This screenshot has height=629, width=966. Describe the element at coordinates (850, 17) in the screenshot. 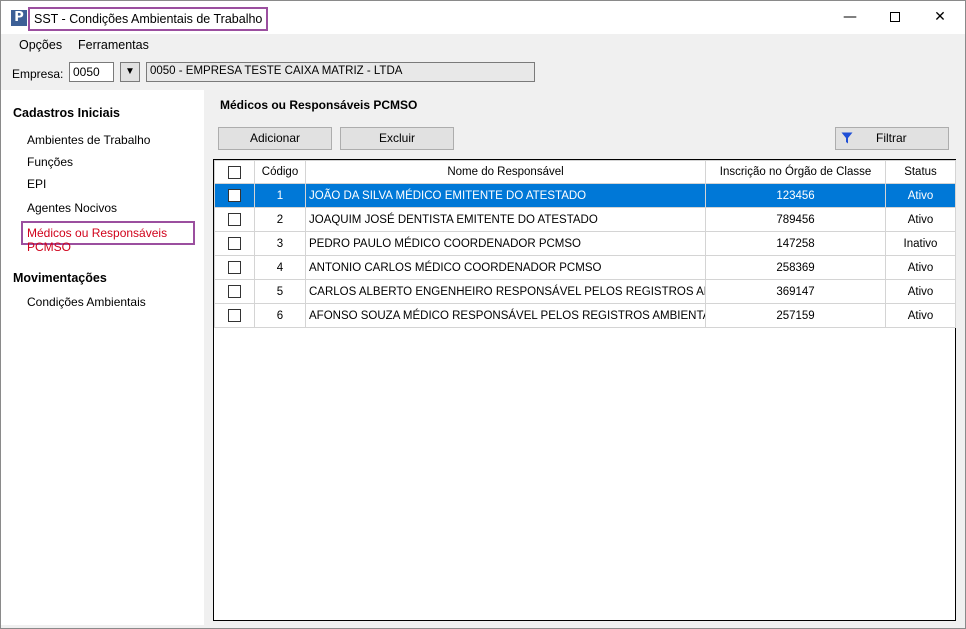

I see `minimize-button: —` at that location.